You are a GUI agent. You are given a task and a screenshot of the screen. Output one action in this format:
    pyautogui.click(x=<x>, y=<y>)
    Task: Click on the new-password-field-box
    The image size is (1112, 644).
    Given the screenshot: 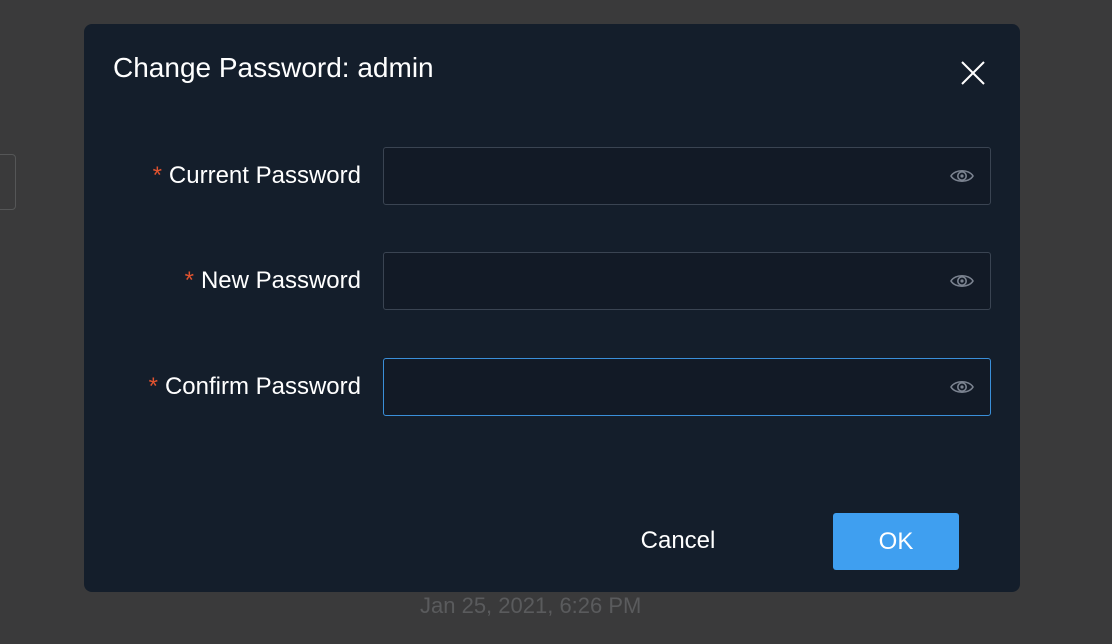 What is the action you would take?
    pyautogui.click(x=687, y=281)
    